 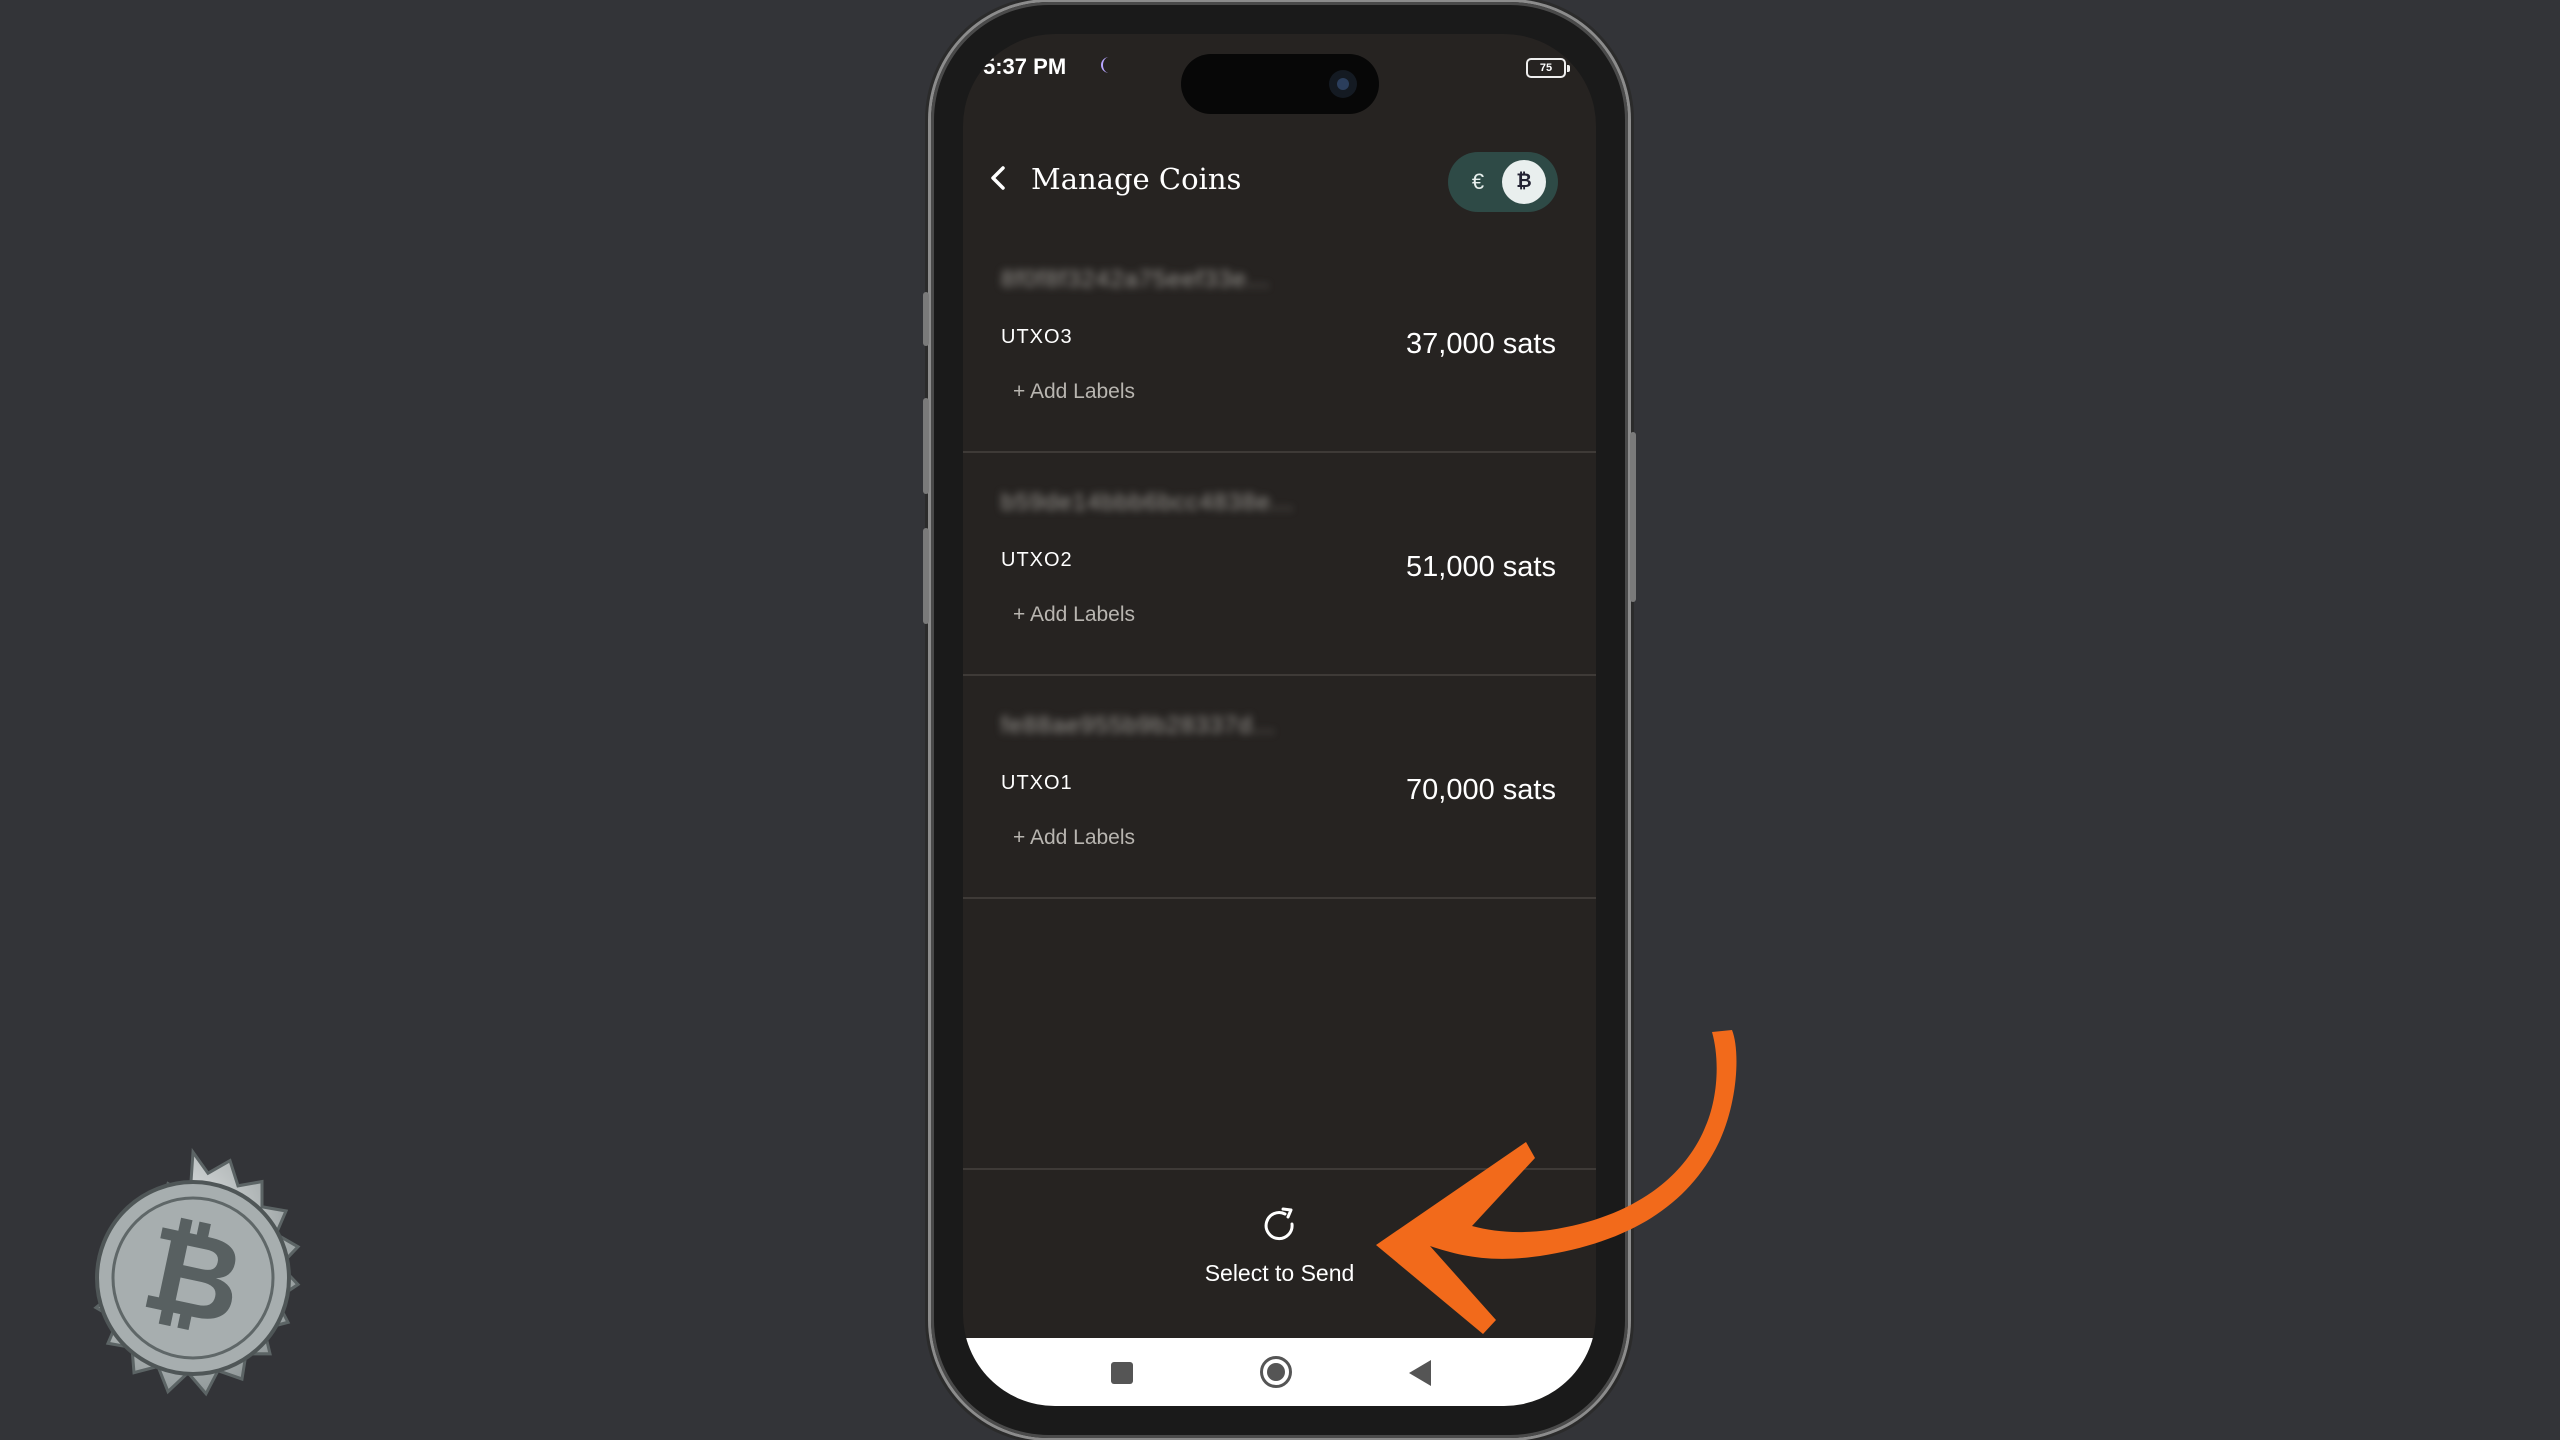 What do you see at coordinates (1481, 567) in the screenshot?
I see `coin-amount: 51,000 sats` at bounding box center [1481, 567].